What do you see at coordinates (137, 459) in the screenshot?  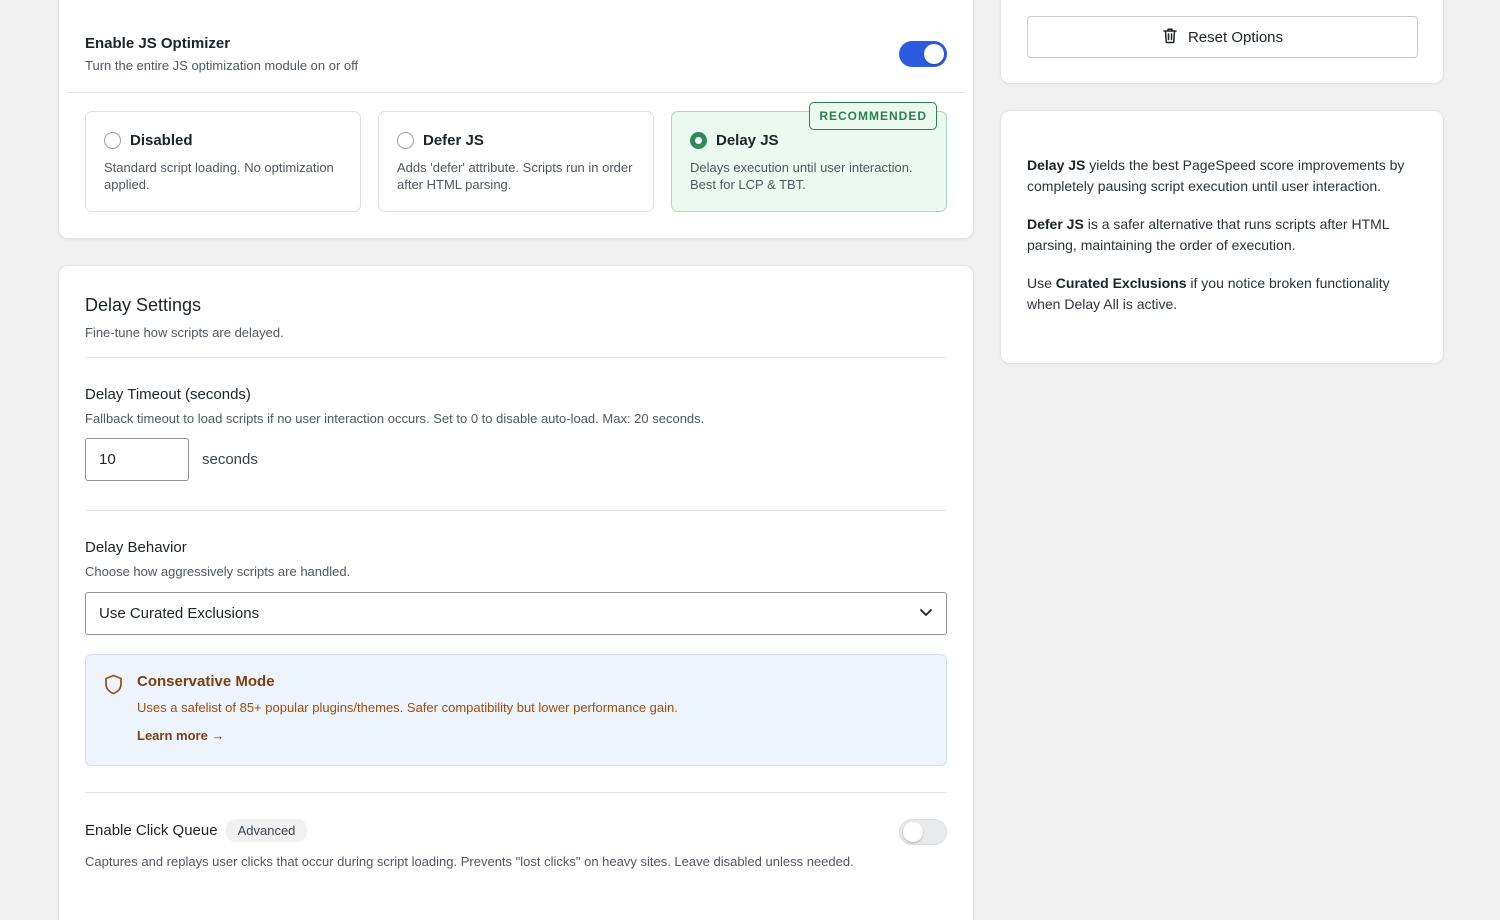 I see `timeout-input: 10` at bounding box center [137, 459].